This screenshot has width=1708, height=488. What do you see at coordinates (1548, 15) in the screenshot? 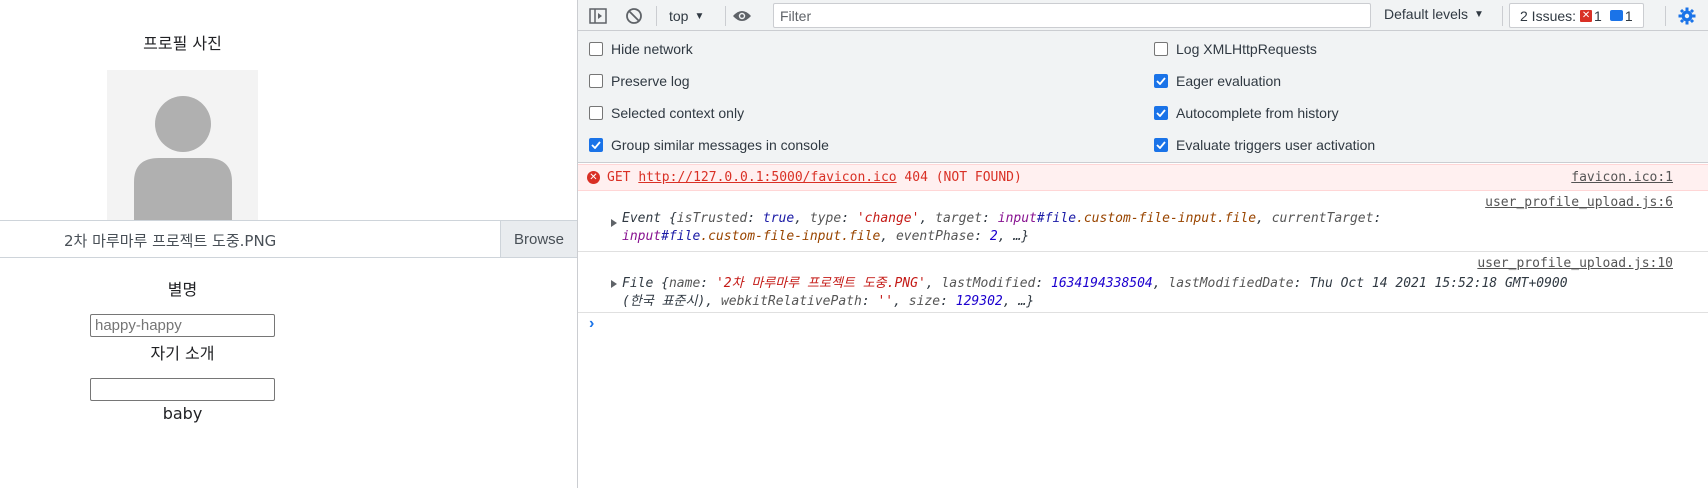
I see `issues-label: 2 Issues:` at bounding box center [1548, 15].